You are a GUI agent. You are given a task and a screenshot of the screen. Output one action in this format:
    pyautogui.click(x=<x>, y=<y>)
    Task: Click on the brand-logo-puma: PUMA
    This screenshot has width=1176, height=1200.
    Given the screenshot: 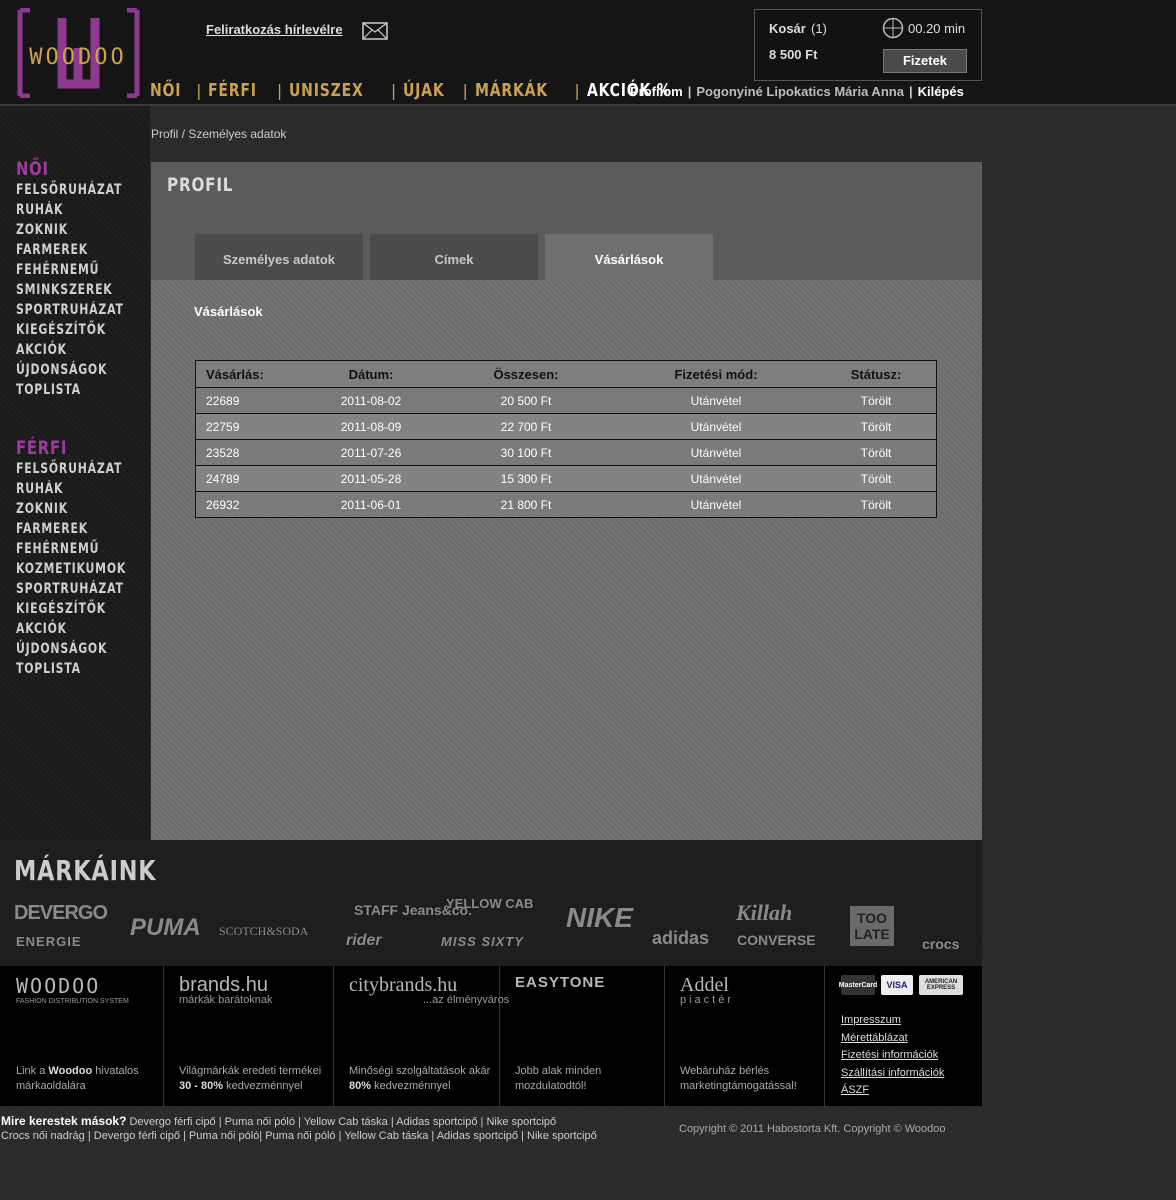 What is the action you would take?
    pyautogui.click(x=165, y=928)
    